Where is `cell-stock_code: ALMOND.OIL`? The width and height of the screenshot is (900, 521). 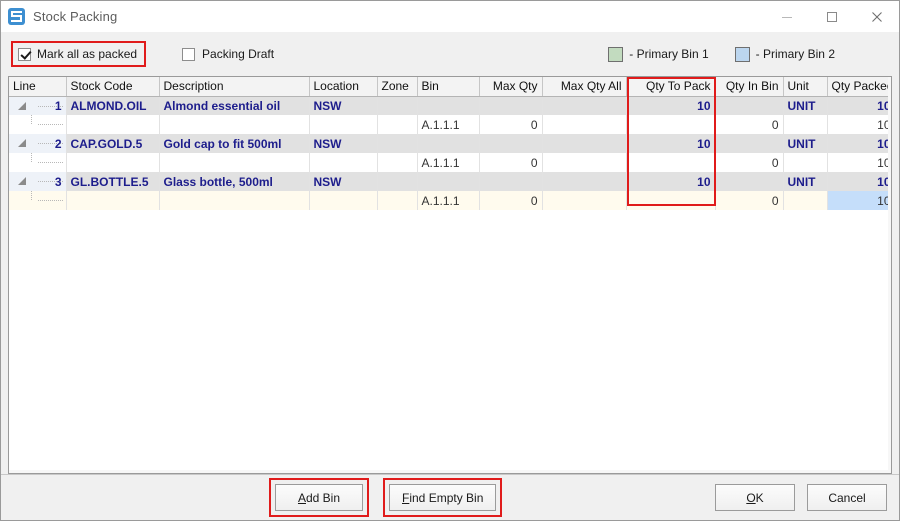
cell-stock_code: ALMOND.OIL is located at coordinates (113, 105).